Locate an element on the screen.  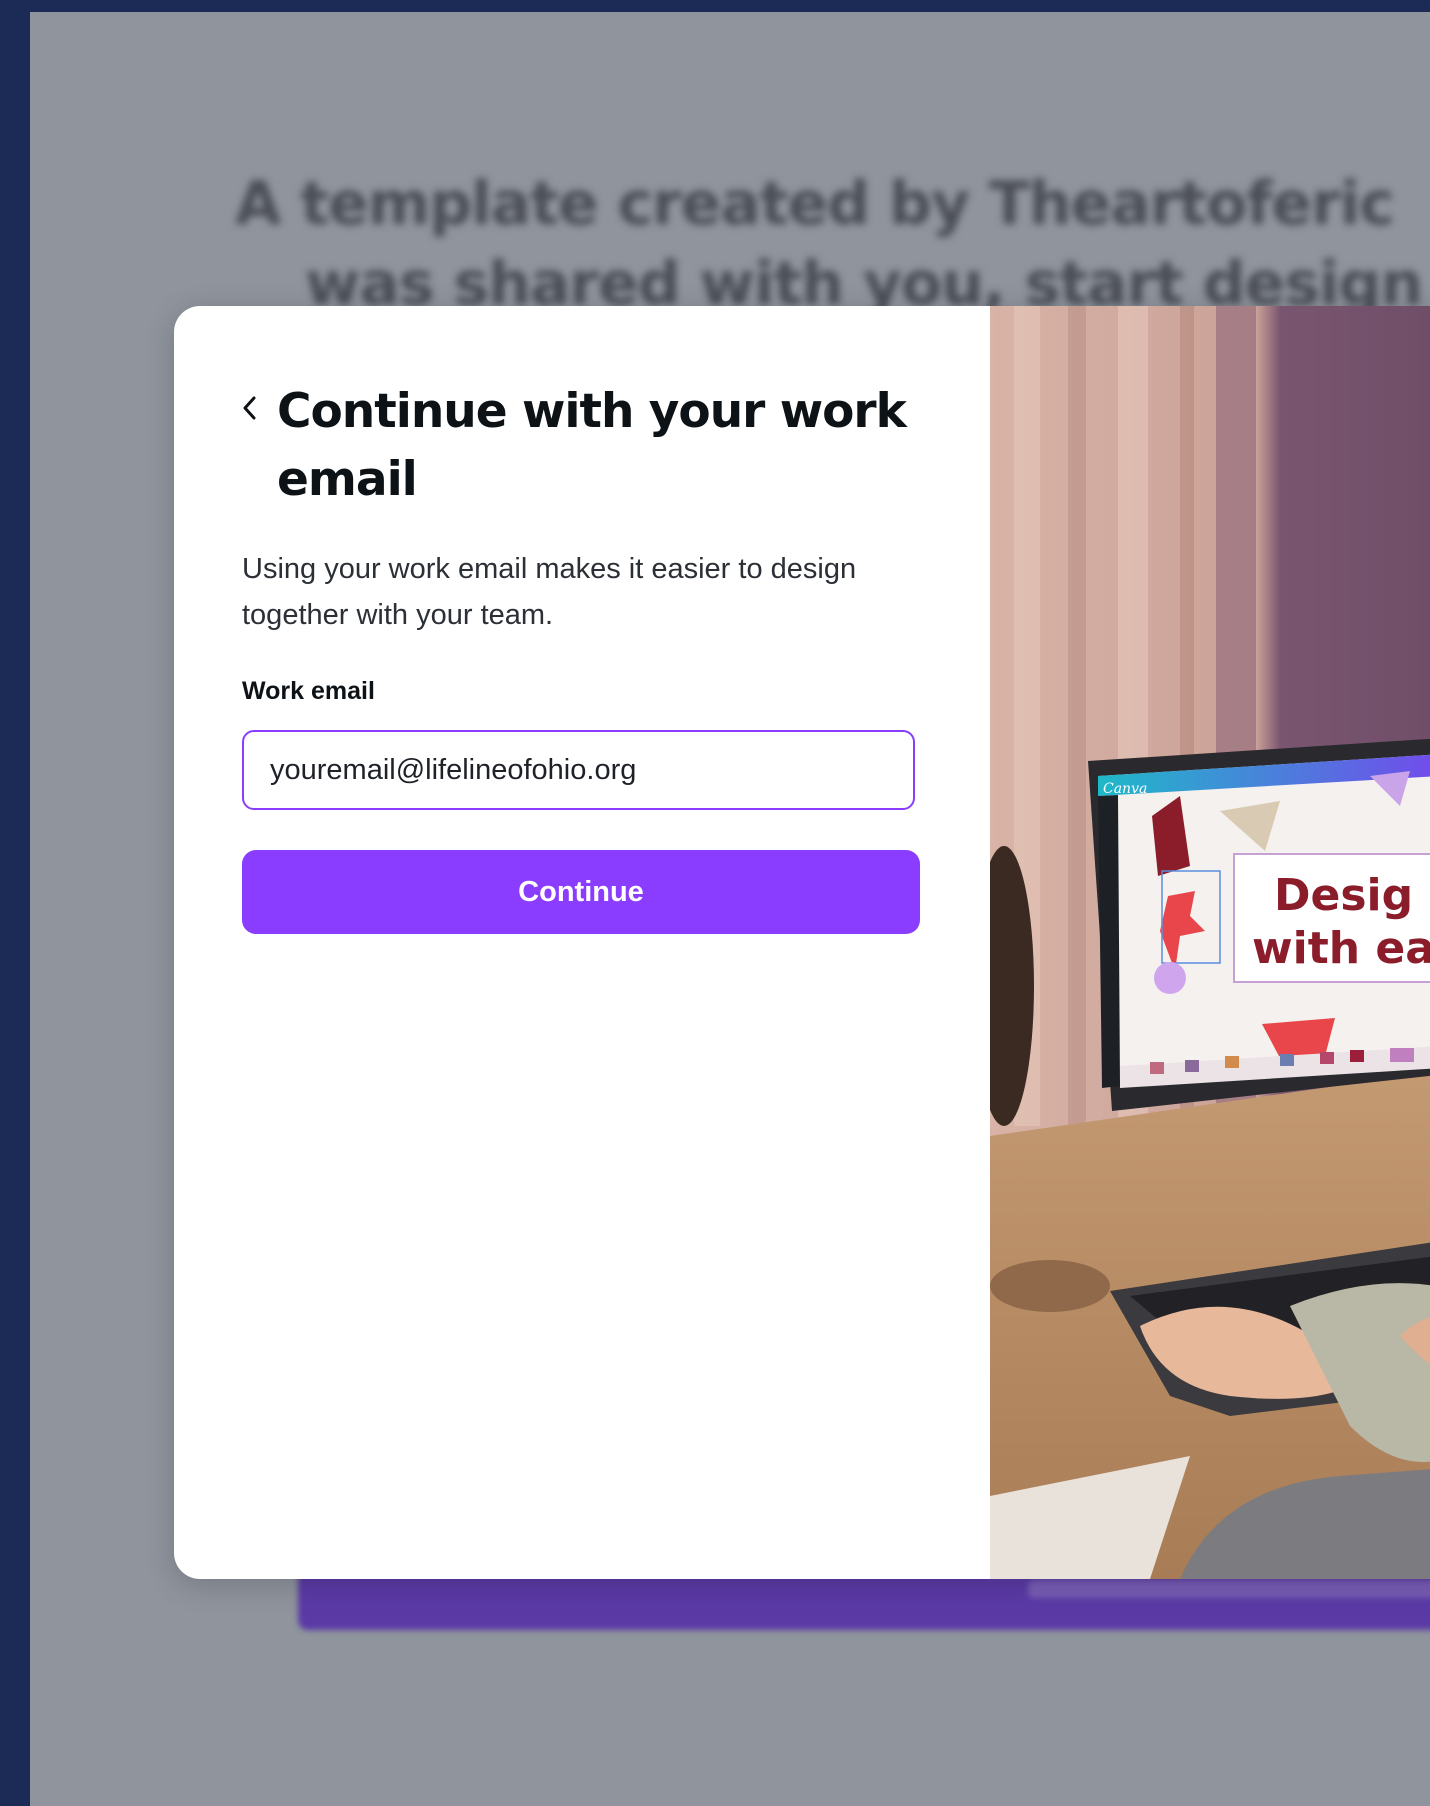
email-label: Work email is located at coordinates (308, 691).